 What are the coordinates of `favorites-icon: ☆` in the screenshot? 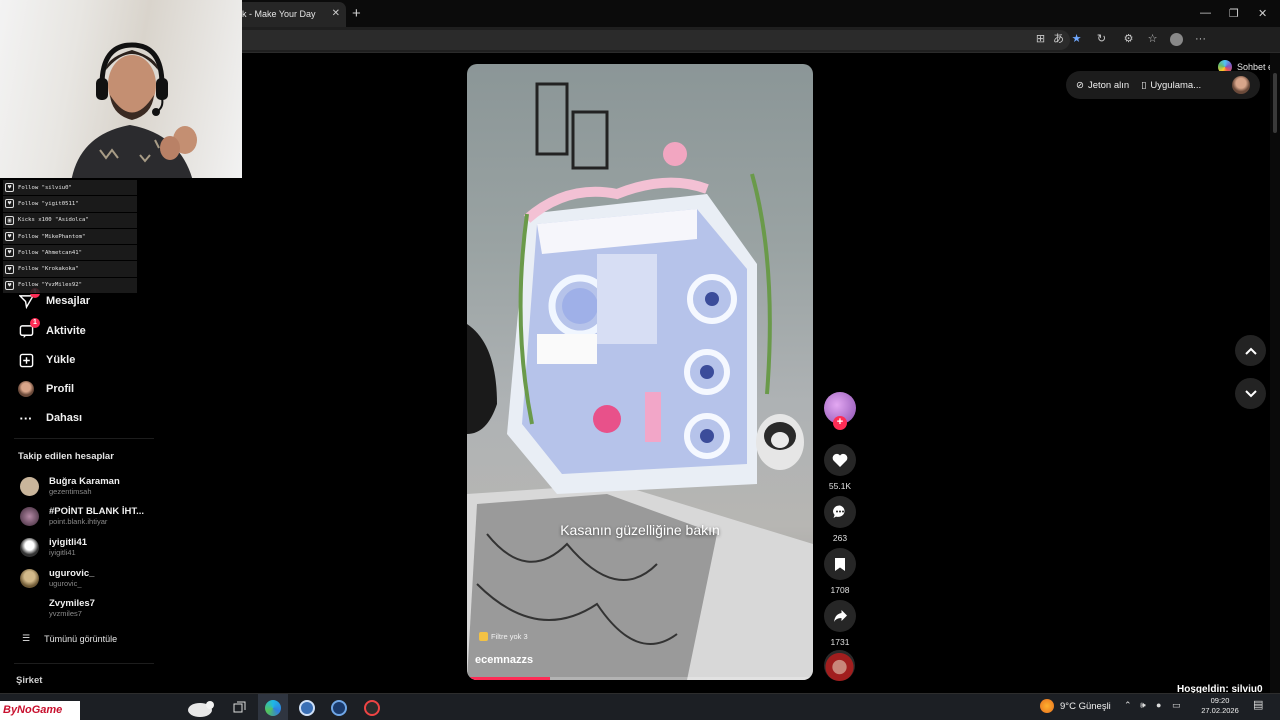 It's located at (1152, 39).